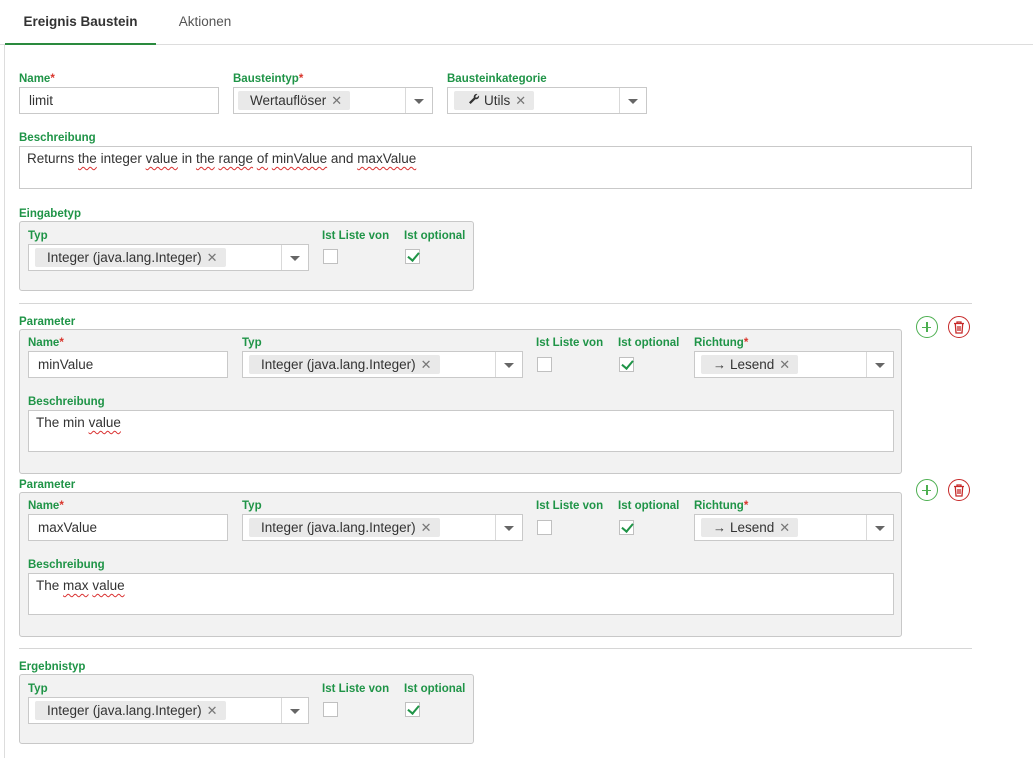  What do you see at coordinates (38, 236) in the screenshot?
I see `eingabetyp-typ-label: Typ` at bounding box center [38, 236].